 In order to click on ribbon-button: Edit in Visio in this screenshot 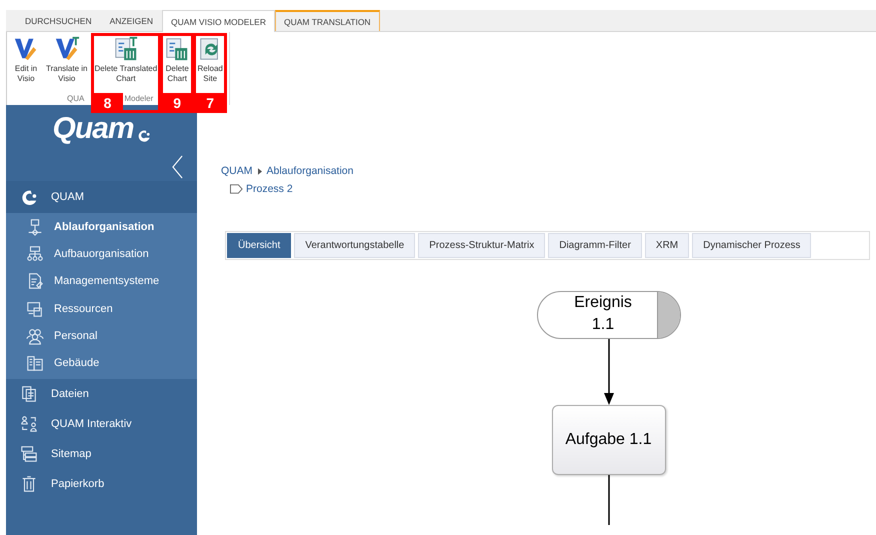, I will do `click(26, 59)`.